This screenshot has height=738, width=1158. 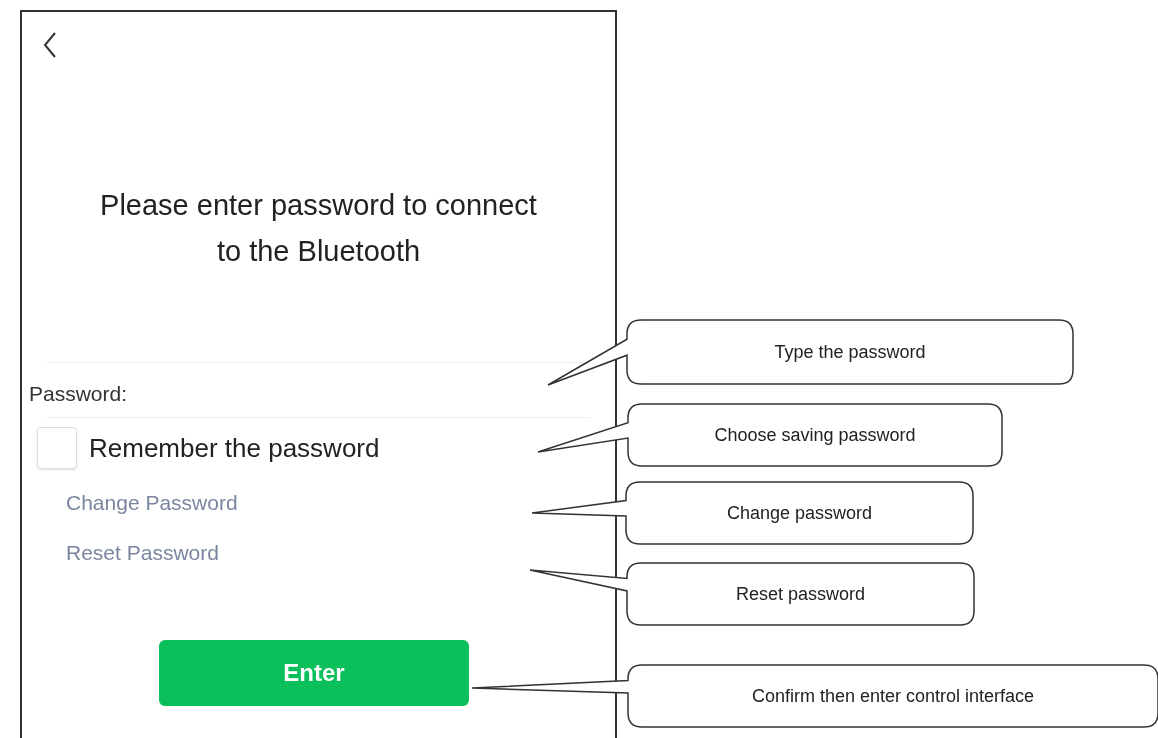 I want to click on callout-text: Type the password, so click(x=850, y=352).